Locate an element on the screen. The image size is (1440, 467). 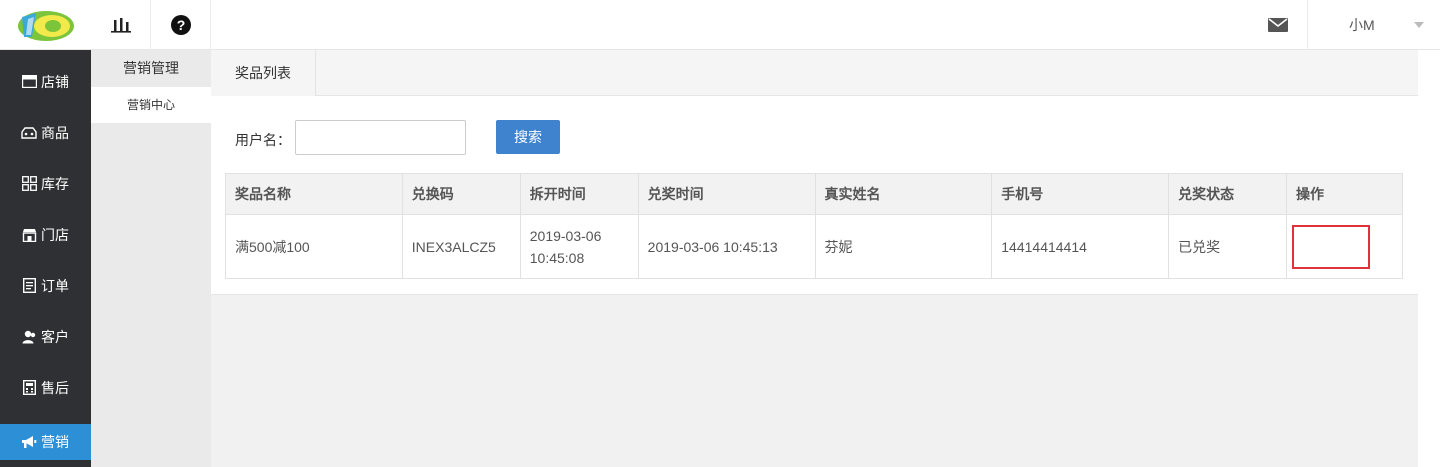
sidebar-item-marketing: 营销 is located at coordinates (45, 442).